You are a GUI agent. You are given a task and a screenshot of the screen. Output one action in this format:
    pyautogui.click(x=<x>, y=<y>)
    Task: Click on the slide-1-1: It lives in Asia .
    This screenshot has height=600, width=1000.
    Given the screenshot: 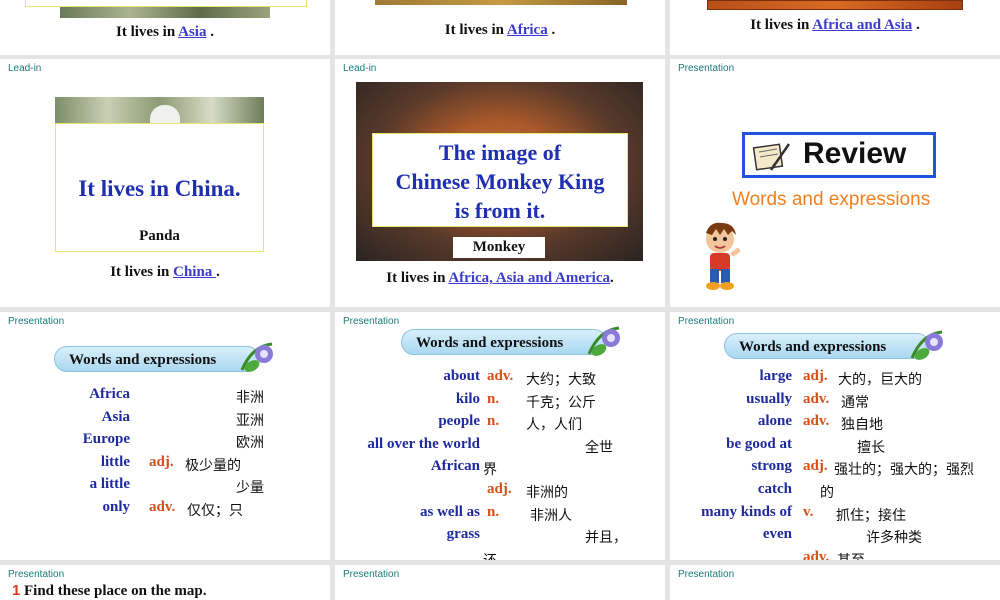 What is the action you would take?
    pyautogui.click(x=165, y=27)
    